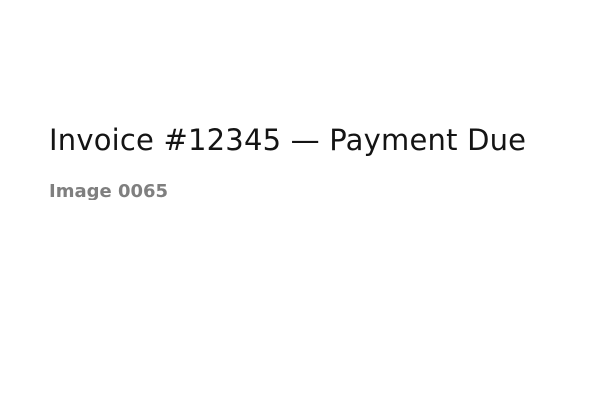  What do you see at coordinates (288, 140) in the screenshot?
I see `invoice-heading: Invoice #12345 — Payment Due` at bounding box center [288, 140].